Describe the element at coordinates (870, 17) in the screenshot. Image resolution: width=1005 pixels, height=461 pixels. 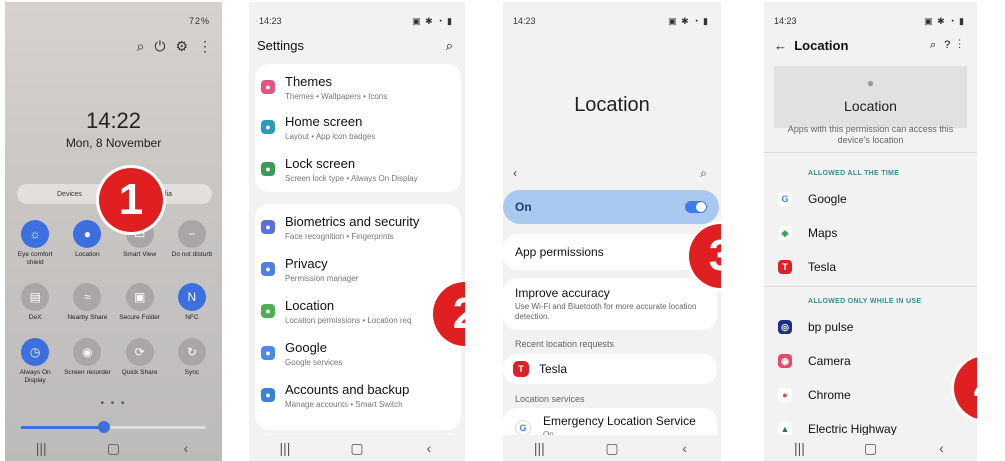
I see `status-bar: 14:23 ▣ ✱ ◔ ▮` at that location.